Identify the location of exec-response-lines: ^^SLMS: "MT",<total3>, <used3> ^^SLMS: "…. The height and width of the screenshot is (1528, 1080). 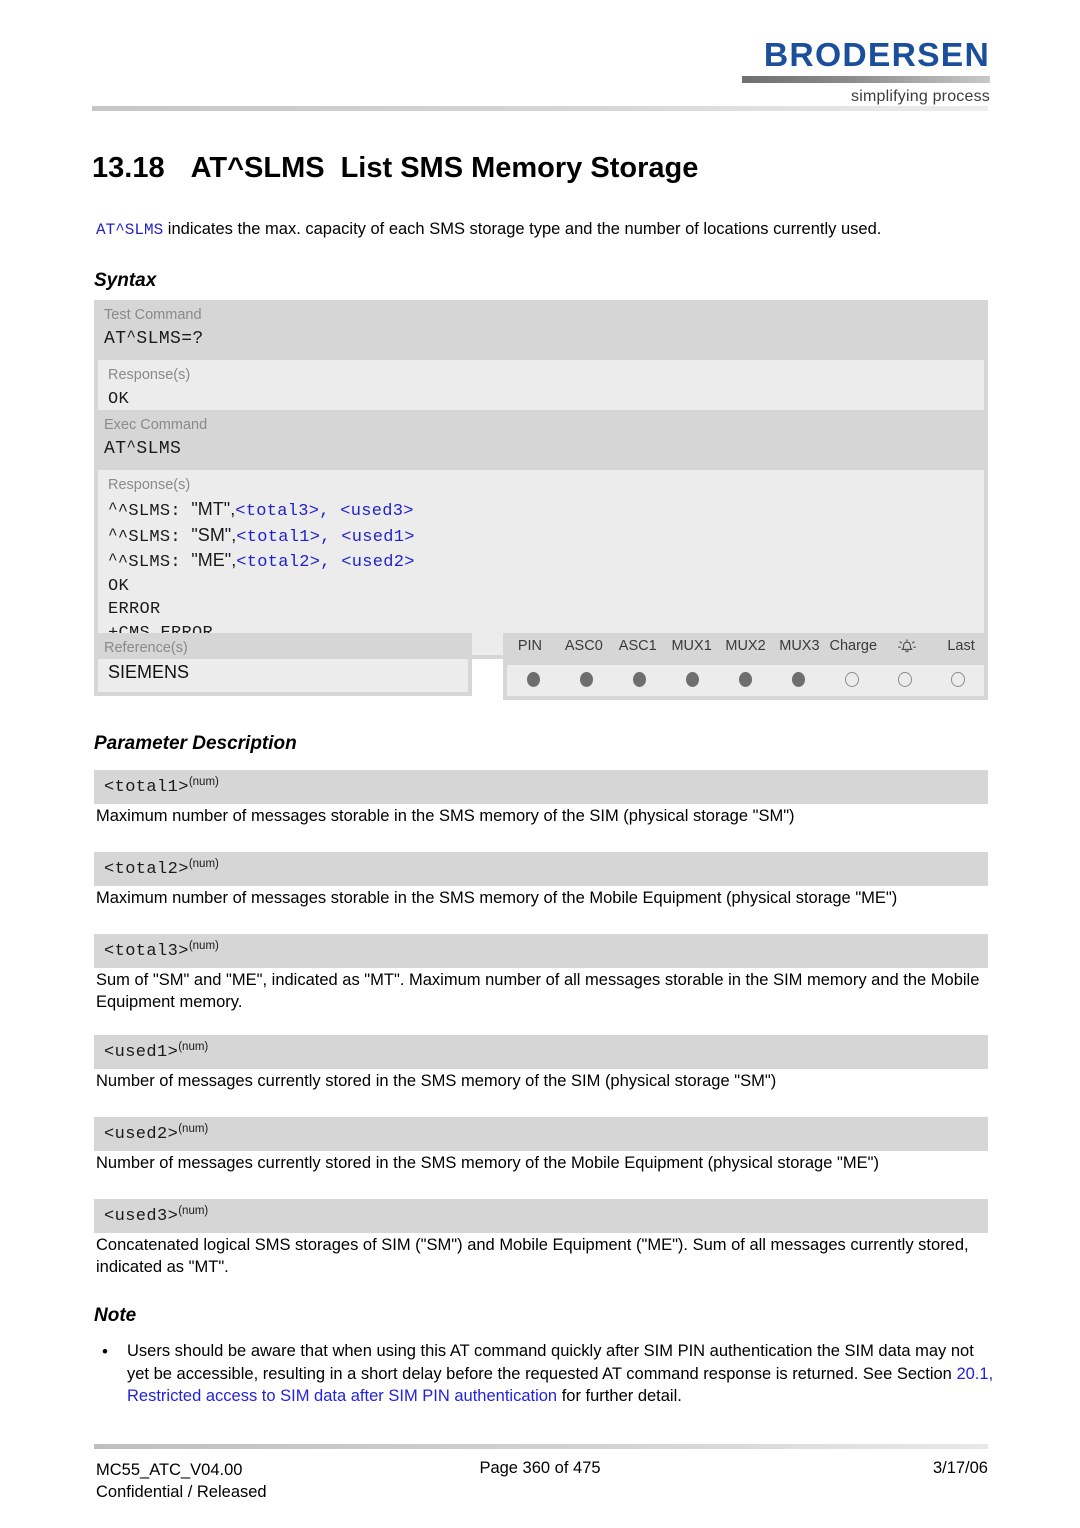
(541, 575).